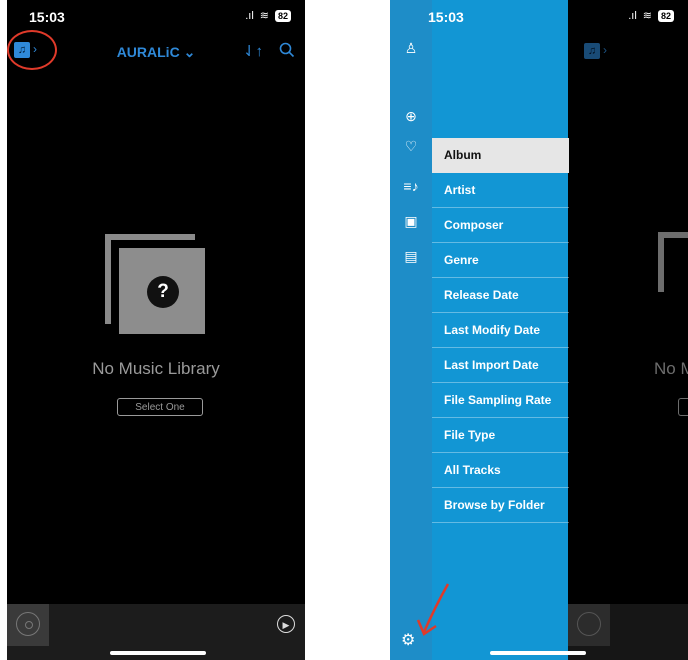 The image size is (688, 660). Describe the element at coordinates (500, 435) in the screenshot. I see `menu-item-file-type: File Type` at that location.